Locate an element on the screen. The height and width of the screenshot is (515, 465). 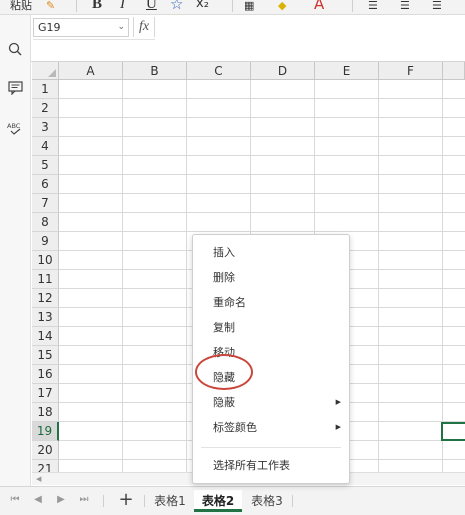
insert-function-button: fx is located at coordinates (144, 27).